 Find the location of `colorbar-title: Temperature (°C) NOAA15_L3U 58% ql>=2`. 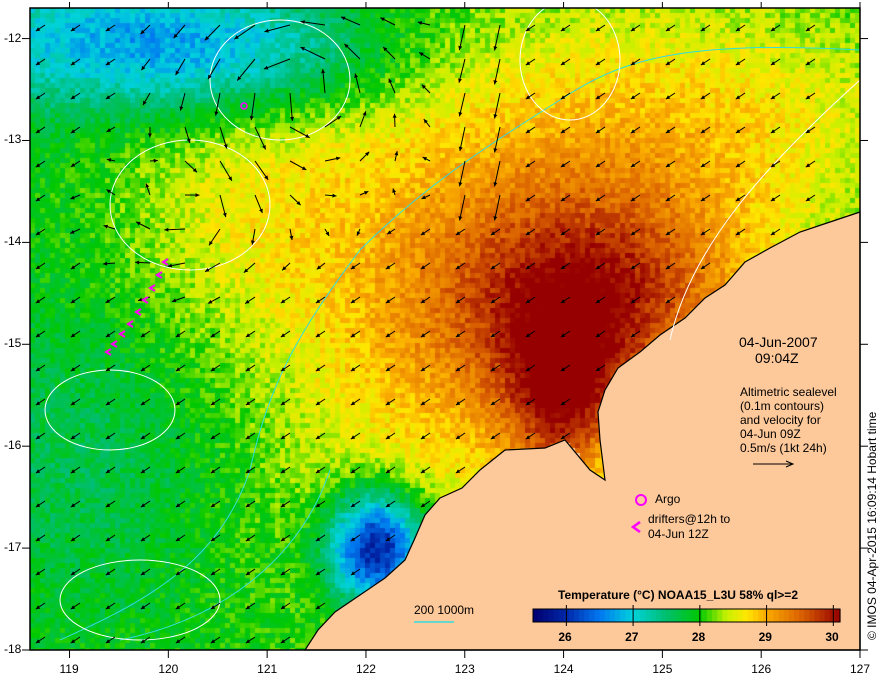

colorbar-title: Temperature (°C) NOAA15_L3U 58% ql>=2 is located at coordinates (678, 595).